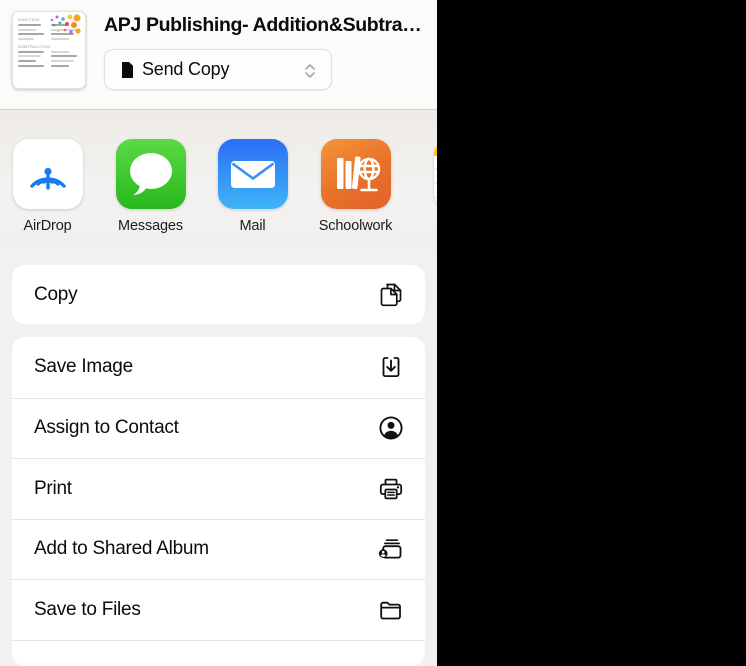 The image size is (746, 666). What do you see at coordinates (83, 367) in the screenshot?
I see `action-label: Save Image` at bounding box center [83, 367].